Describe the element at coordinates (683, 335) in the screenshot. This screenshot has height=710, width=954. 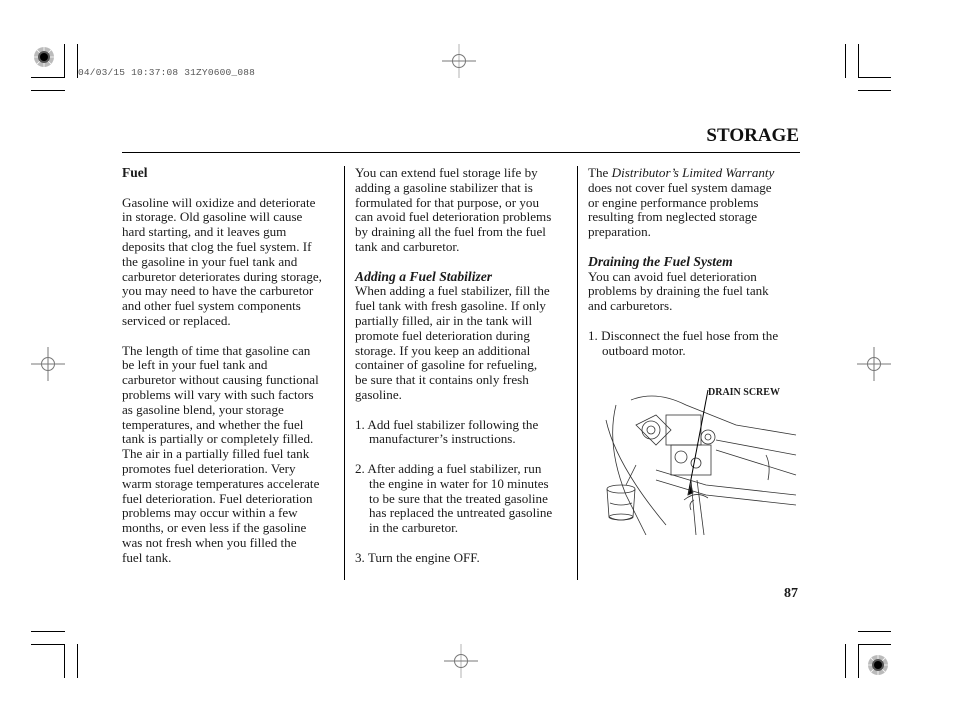
I see `step-line: 1. Disconnect the fuel hose from the` at that location.